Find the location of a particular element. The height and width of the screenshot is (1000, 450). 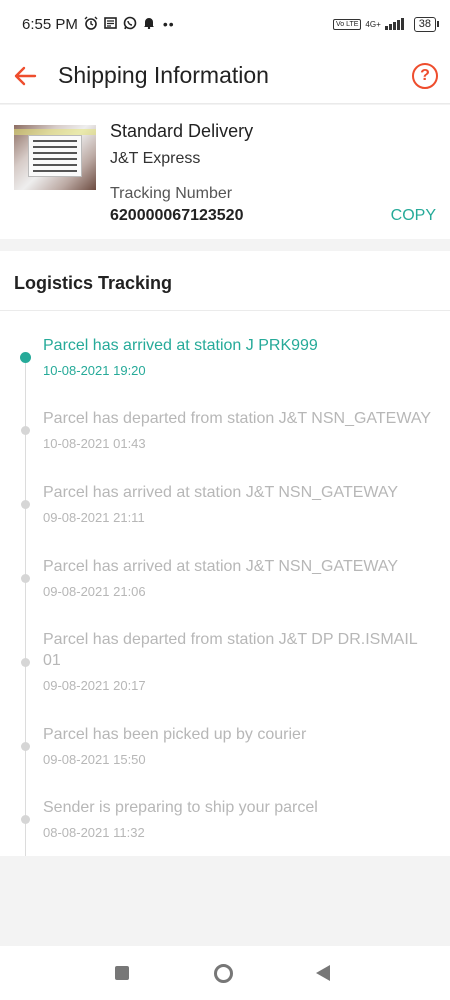

help-button: ? is located at coordinates (425, 75).